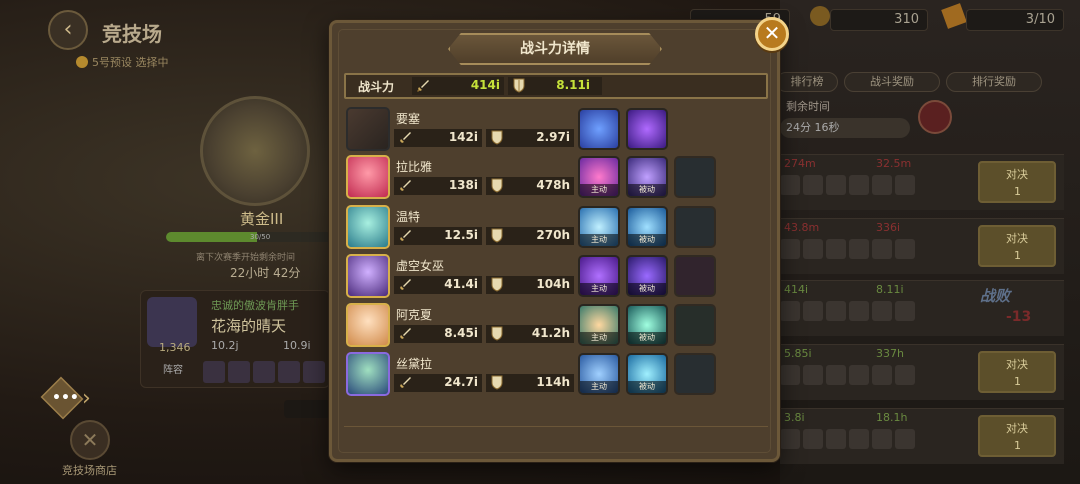 This screenshot has height=484, width=1080. What do you see at coordinates (485, 85) in the screenshot?
I see `total-atk-value: 414i` at bounding box center [485, 85].